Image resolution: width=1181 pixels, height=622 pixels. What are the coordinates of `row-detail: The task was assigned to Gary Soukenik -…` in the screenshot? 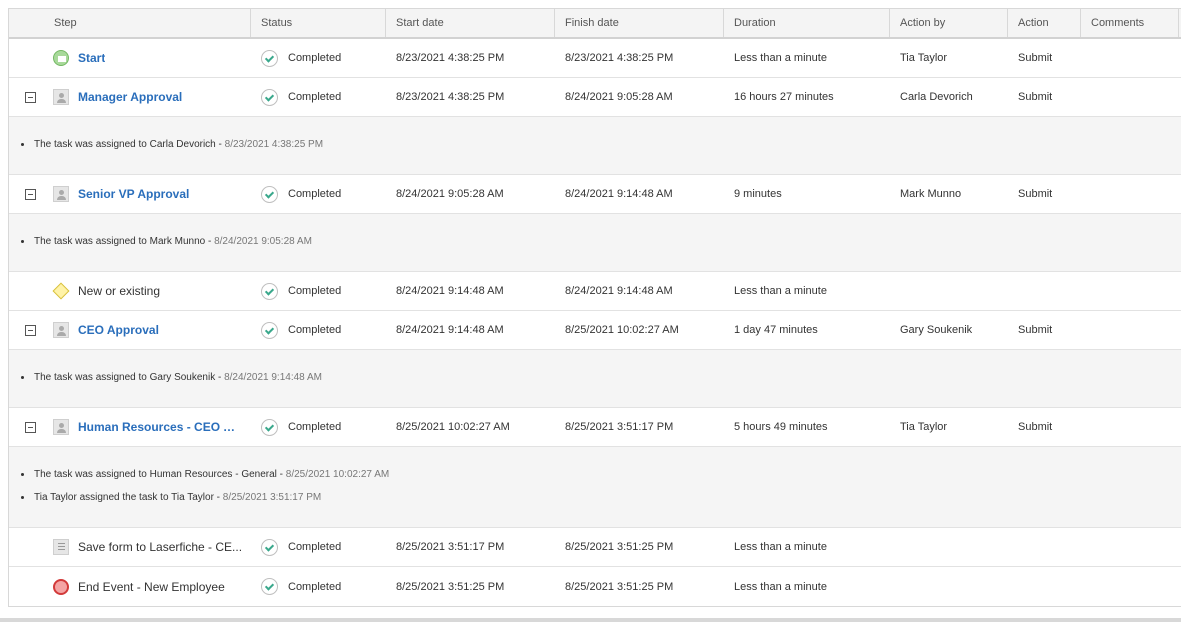 It's located at (595, 379).